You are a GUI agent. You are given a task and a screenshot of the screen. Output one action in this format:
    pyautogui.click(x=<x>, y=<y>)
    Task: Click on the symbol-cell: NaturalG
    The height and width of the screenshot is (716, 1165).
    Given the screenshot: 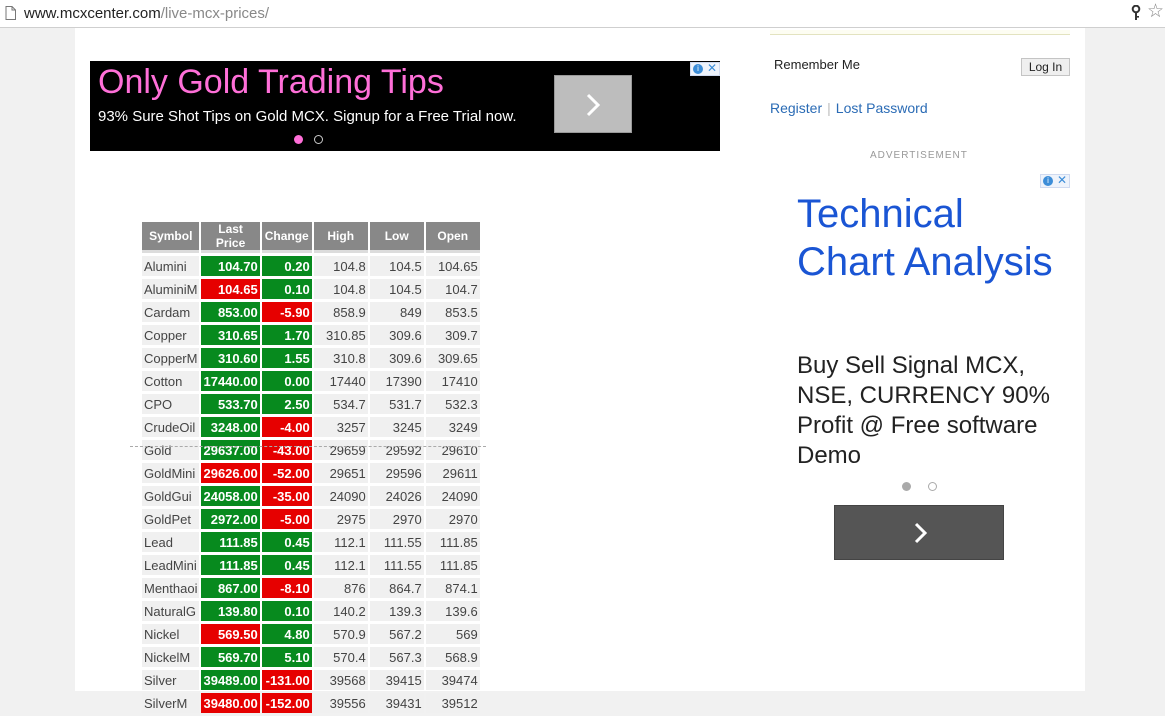 What is the action you would take?
    pyautogui.click(x=171, y=611)
    